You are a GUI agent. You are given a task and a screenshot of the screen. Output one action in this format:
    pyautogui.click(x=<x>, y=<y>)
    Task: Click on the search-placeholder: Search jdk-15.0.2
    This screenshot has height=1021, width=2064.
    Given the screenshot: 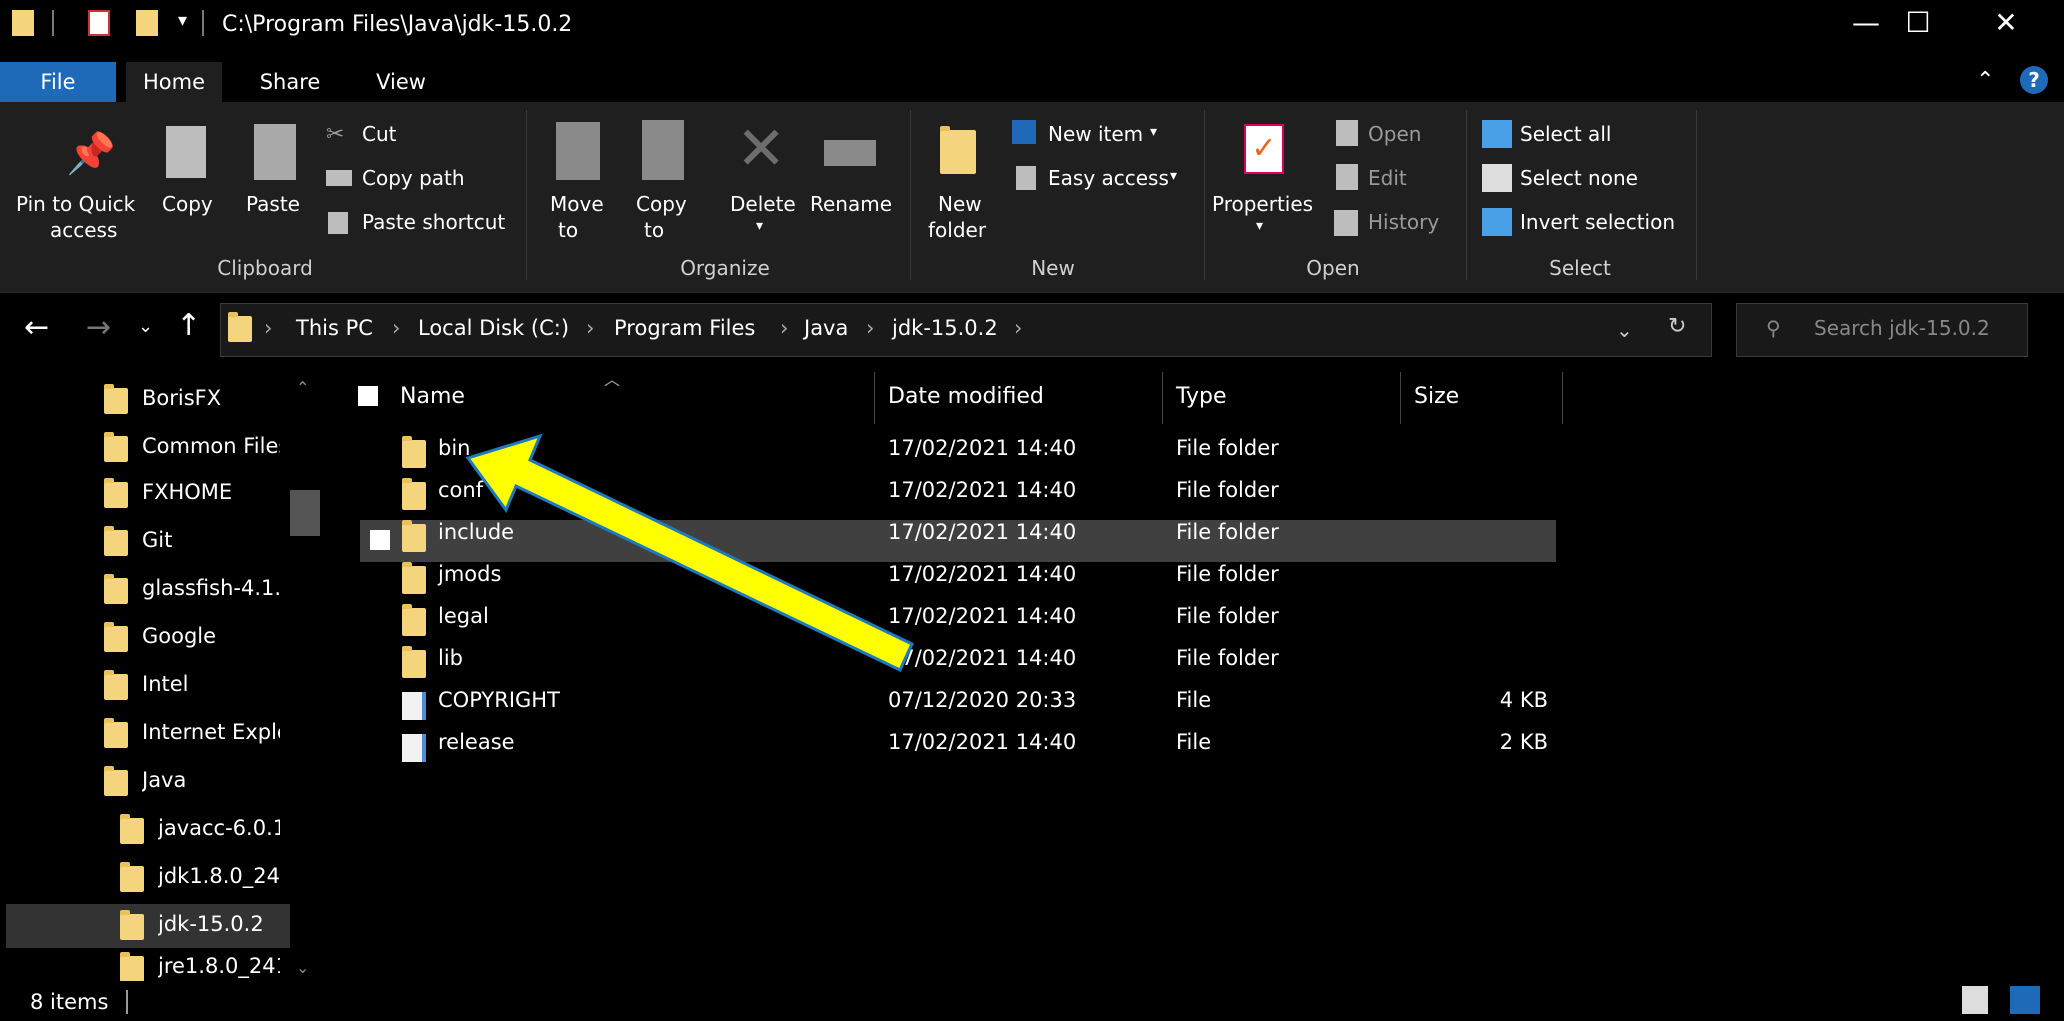 What is the action you would take?
    pyautogui.click(x=1902, y=328)
    